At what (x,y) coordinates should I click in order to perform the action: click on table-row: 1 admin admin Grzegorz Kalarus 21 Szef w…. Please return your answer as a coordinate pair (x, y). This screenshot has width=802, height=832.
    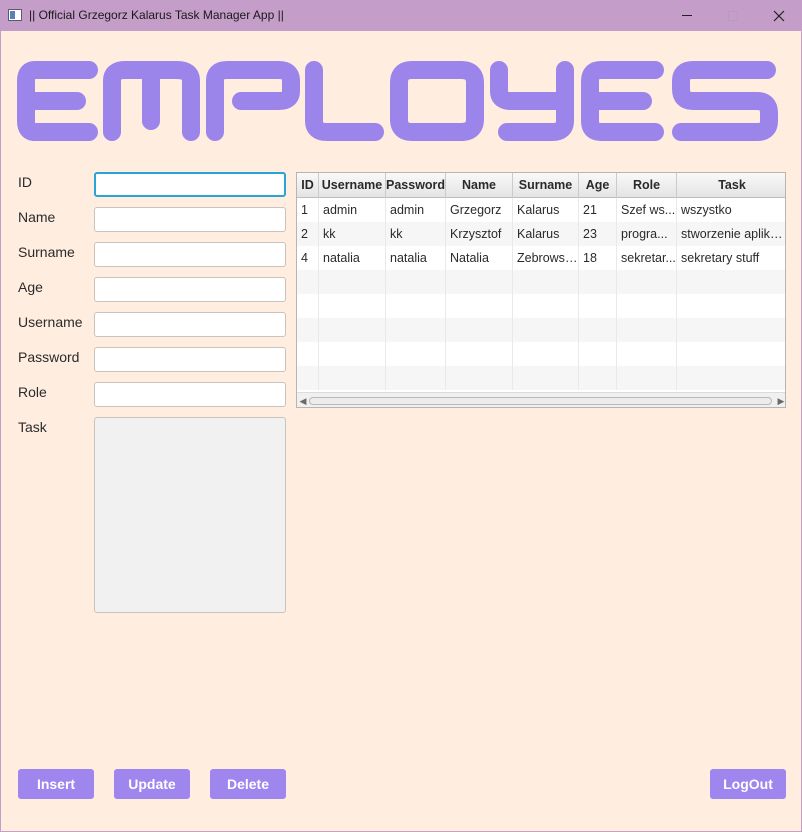
    Looking at the image, I should click on (541, 210).